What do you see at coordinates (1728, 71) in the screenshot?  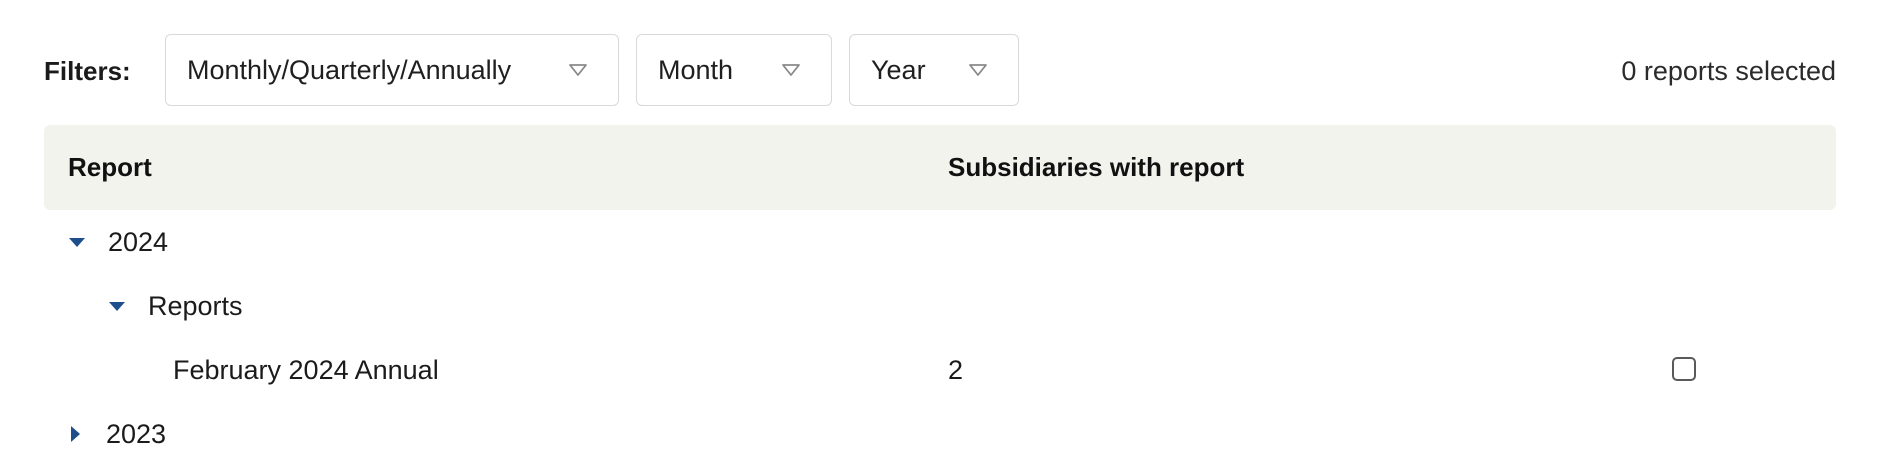 I see `reports-selected-count: 0 reports selected` at bounding box center [1728, 71].